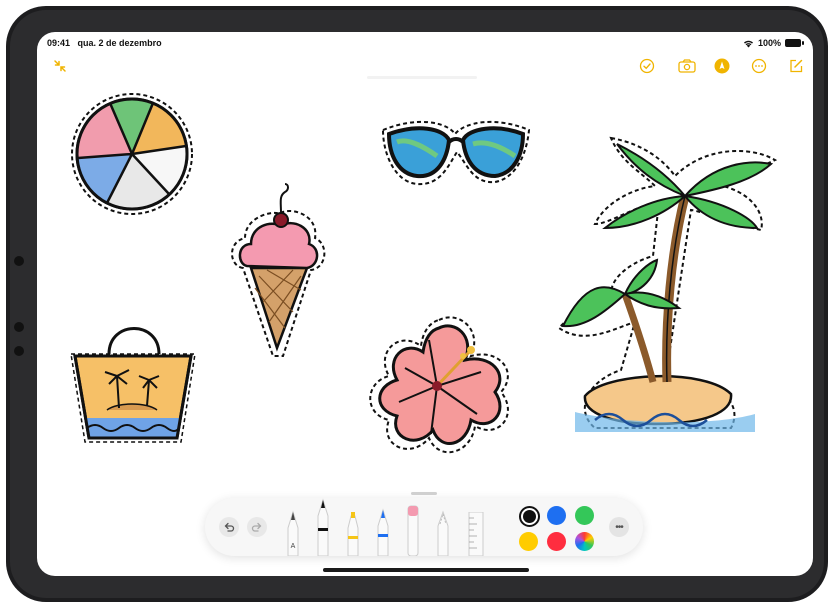 This screenshot has height=605, width=835. Describe the element at coordinates (323, 527) in the screenshot. I see `pen-tool` at that location.